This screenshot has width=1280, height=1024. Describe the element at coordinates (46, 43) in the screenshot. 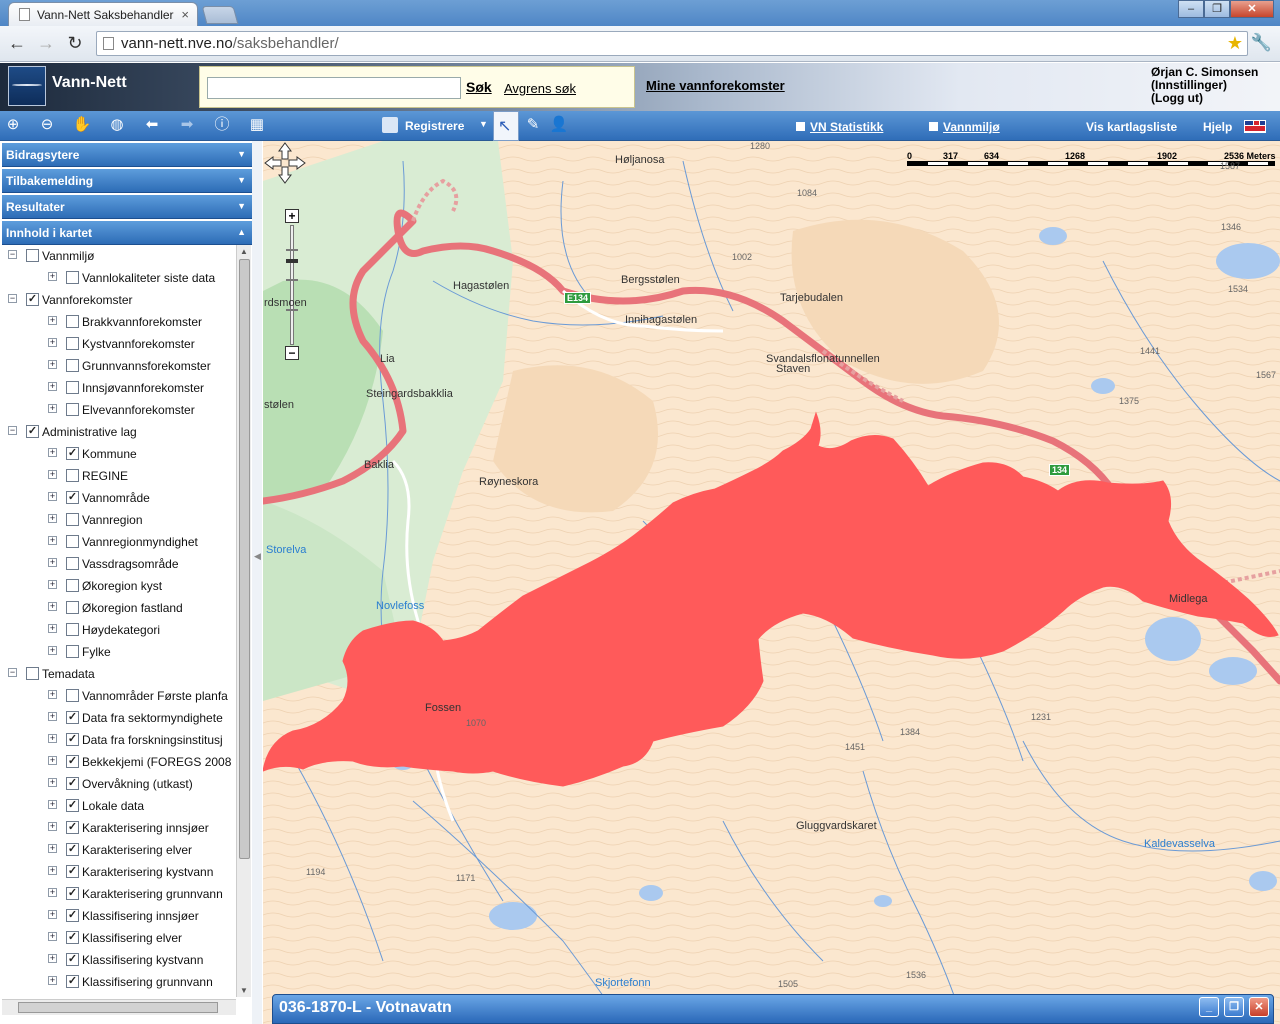

I see `forward-arrow-icon: →` at that location.